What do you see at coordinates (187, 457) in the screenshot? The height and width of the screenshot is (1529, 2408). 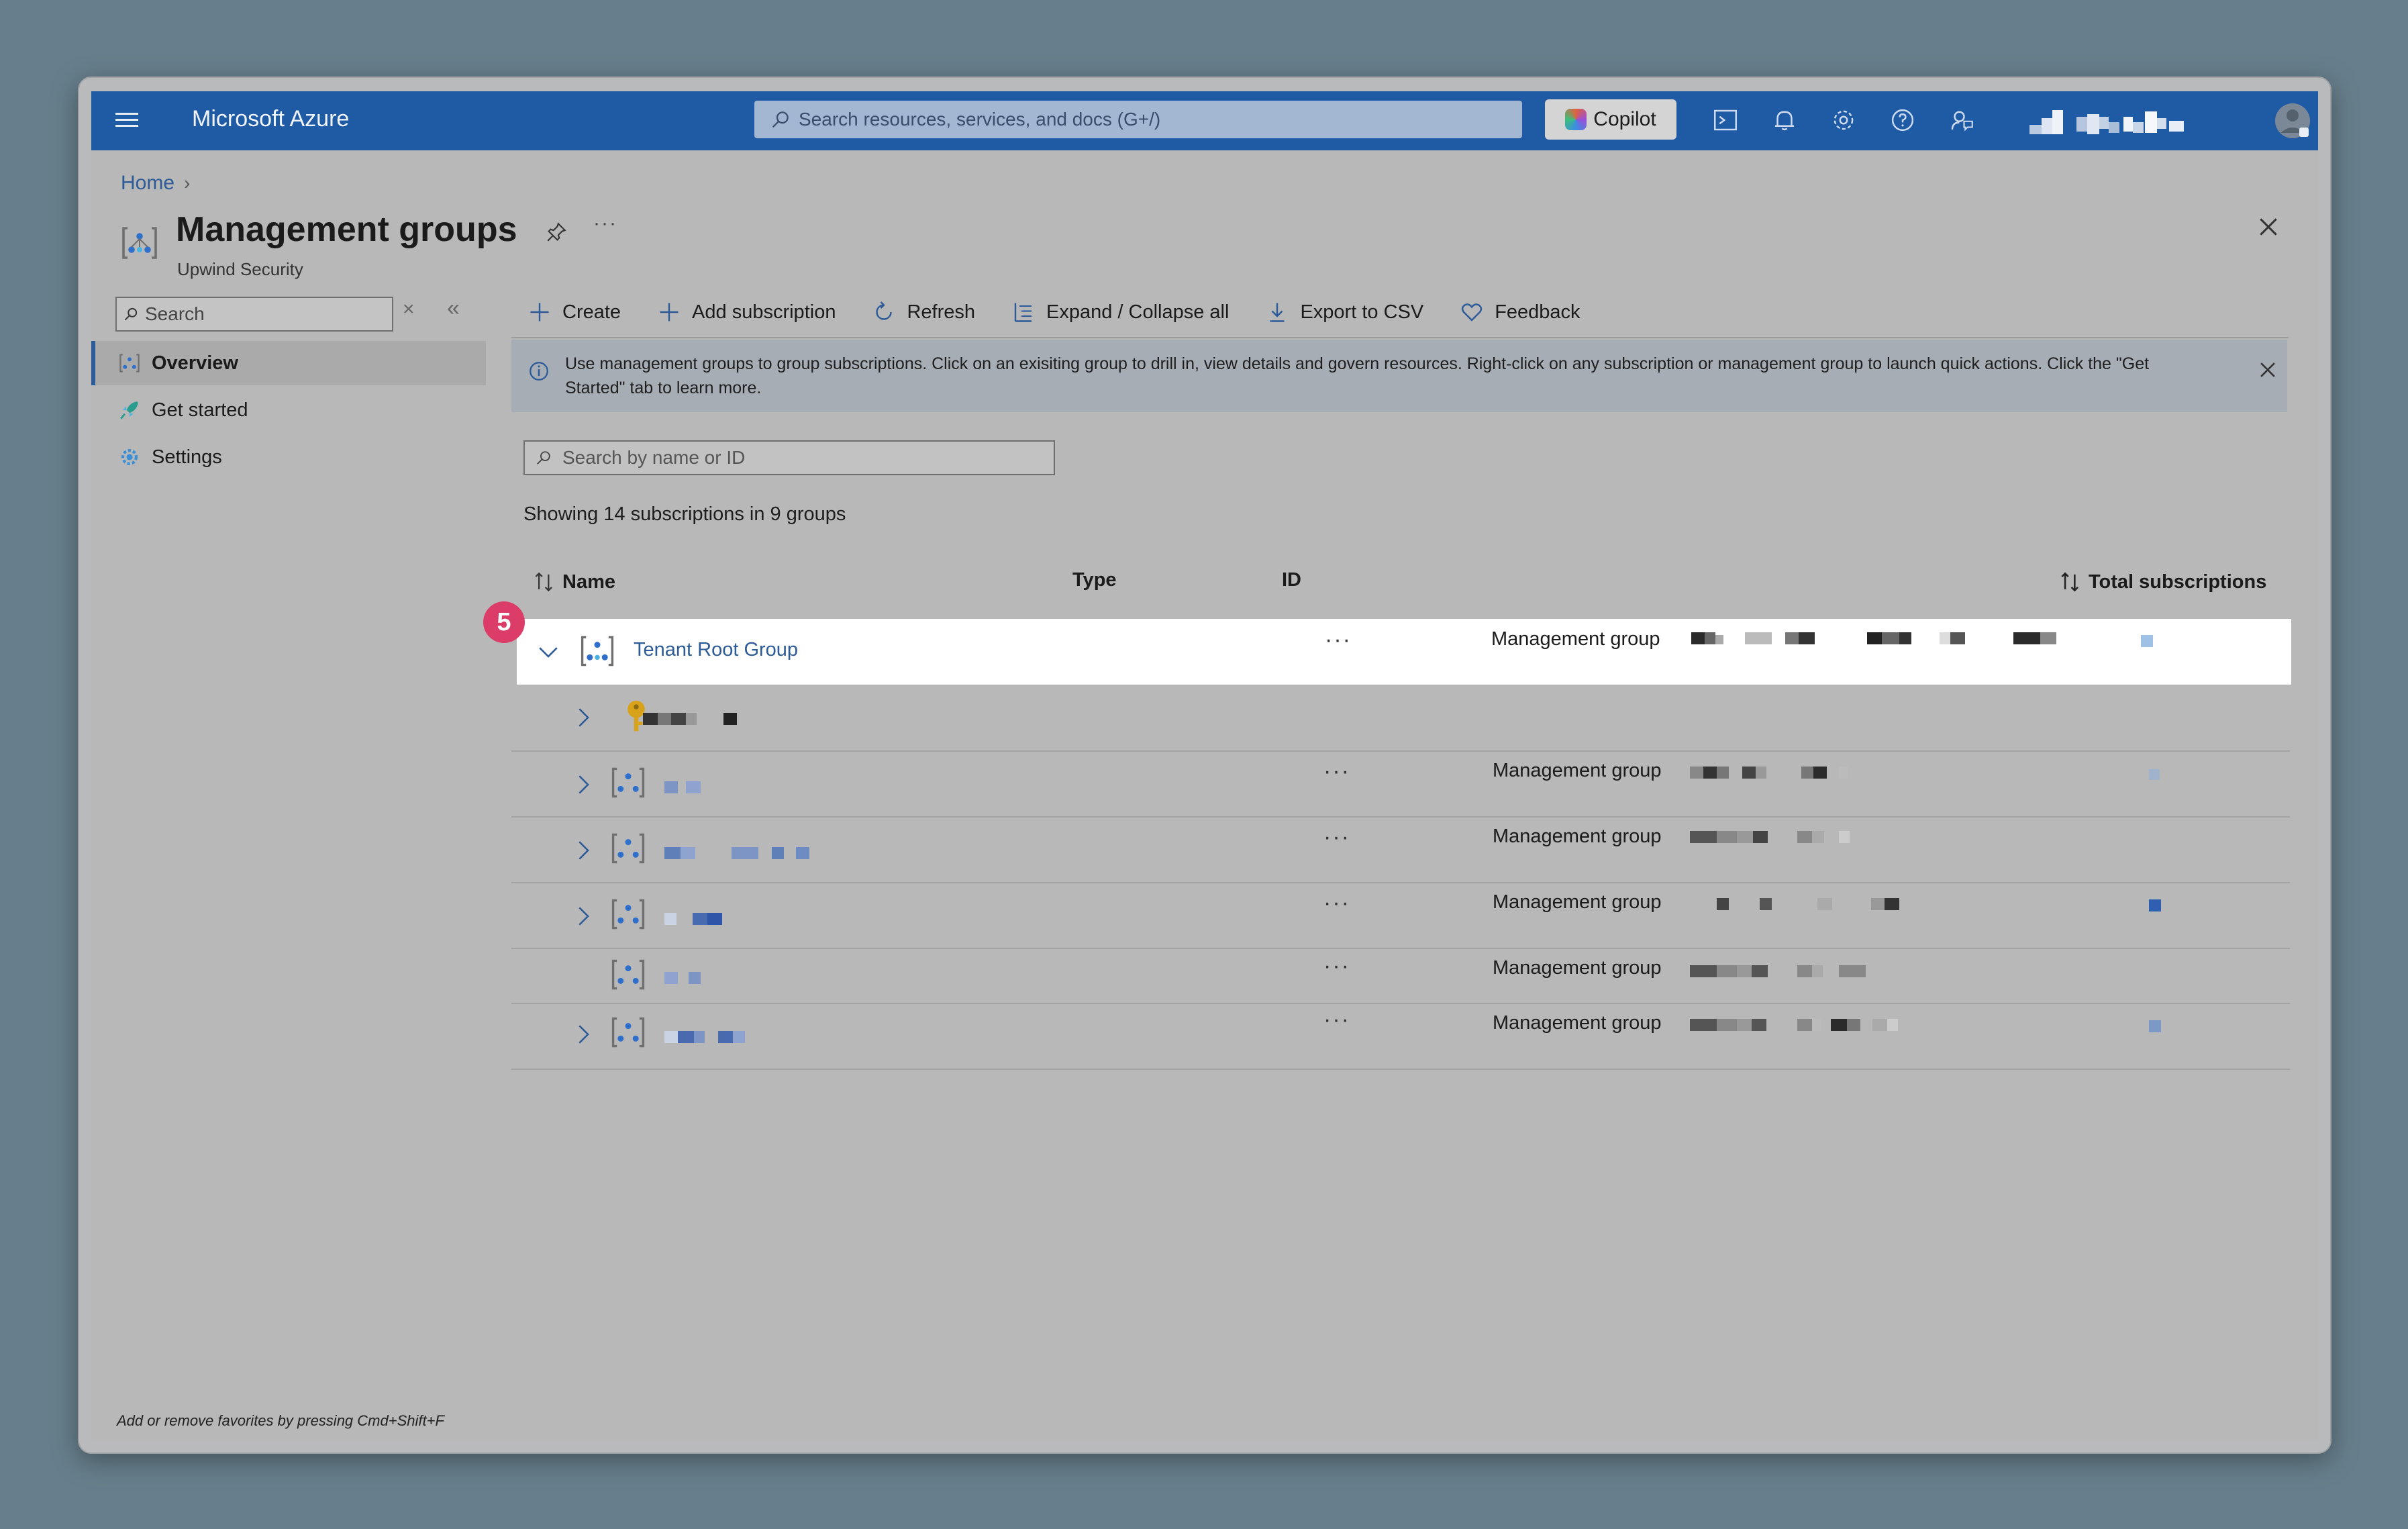 I see `sidebar-item-label: Settings` at bounding box center [187, 457].